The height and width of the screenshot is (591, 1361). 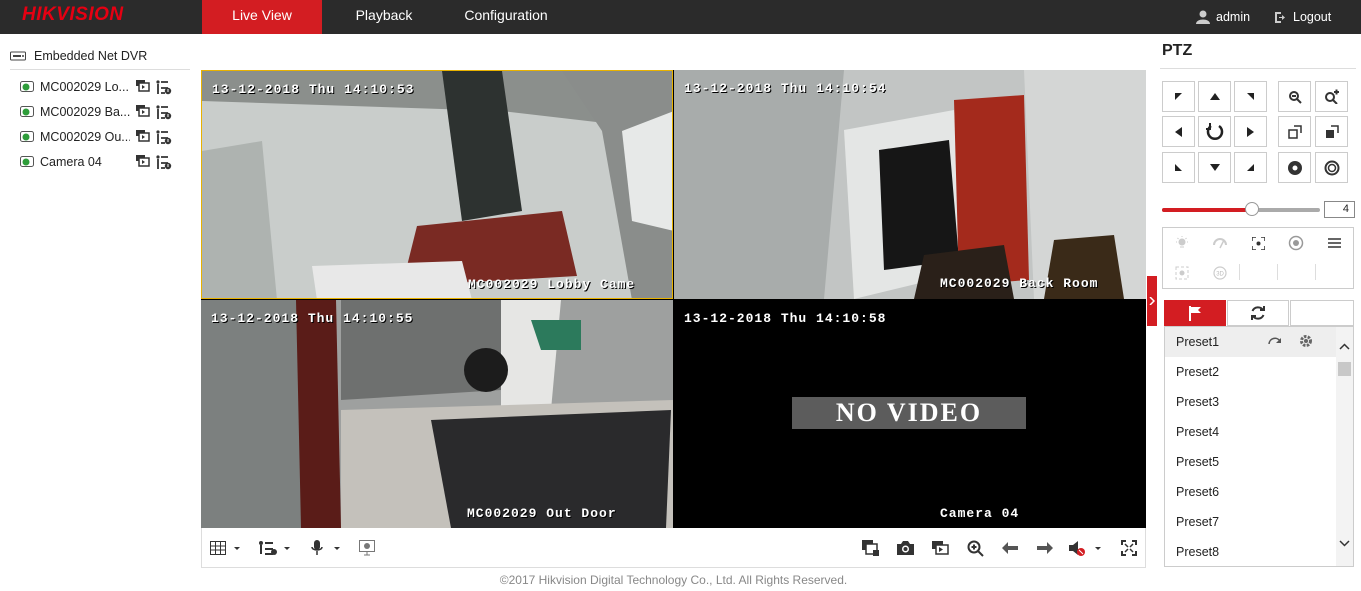 What do you see at coordinates (1182, 243) in the screenshot?
I see `light-button` at bounding box center [1182, 243].